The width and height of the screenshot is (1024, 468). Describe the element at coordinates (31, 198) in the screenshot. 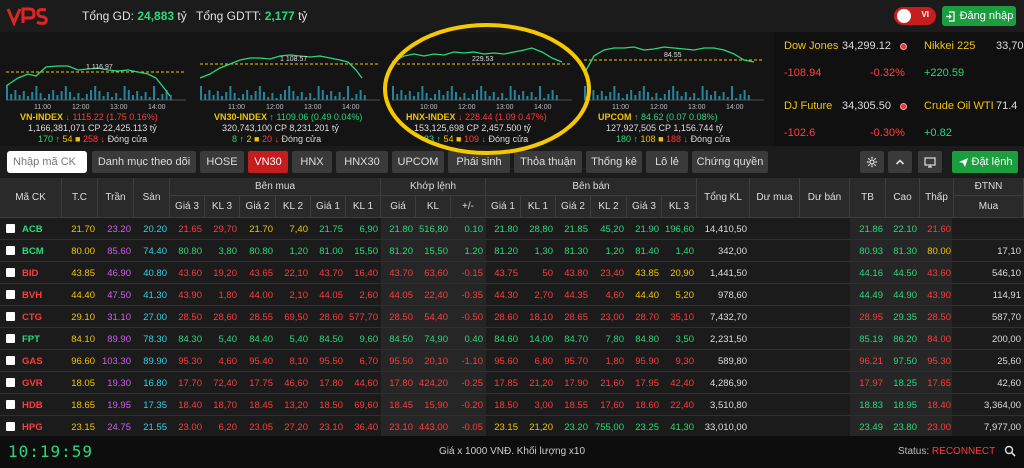

I see `column-header: Mã CK` at that location.